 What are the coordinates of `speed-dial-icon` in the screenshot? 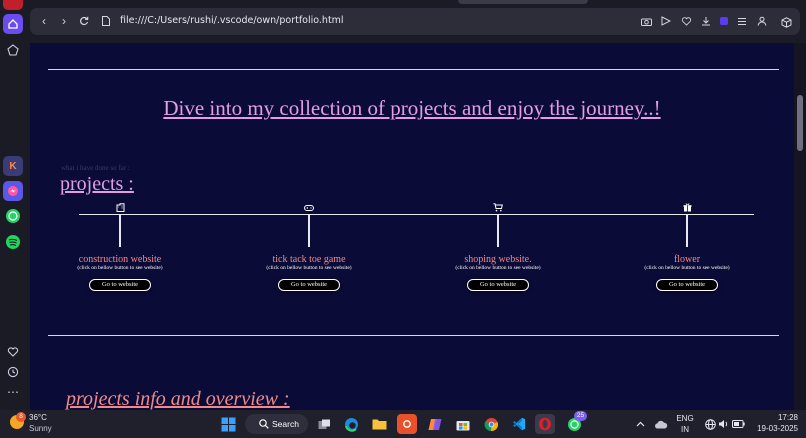 It's located at (13, 50).